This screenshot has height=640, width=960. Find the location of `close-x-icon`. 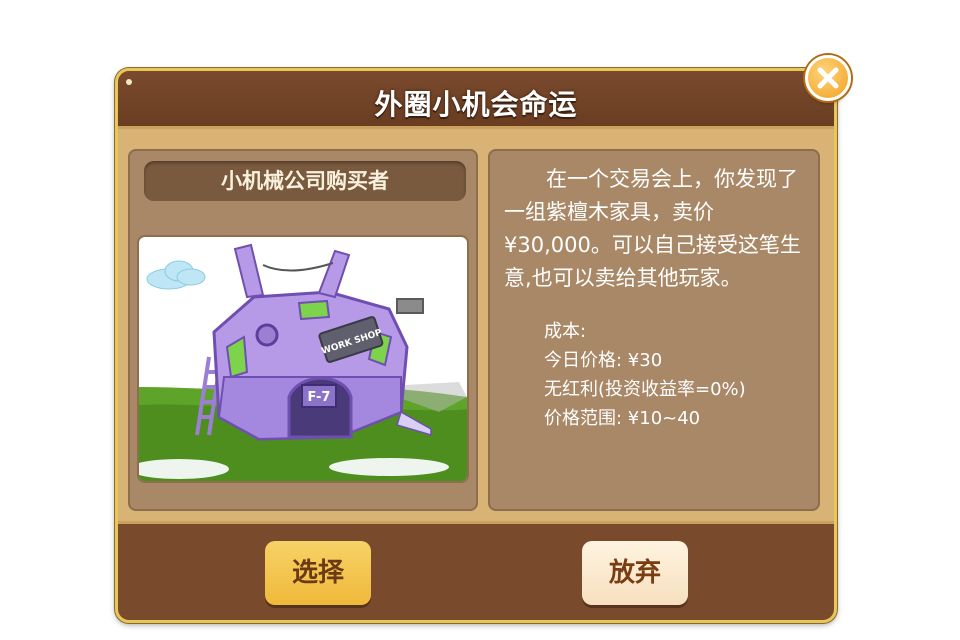

close-x-icon is located at coordinates (828, 78).